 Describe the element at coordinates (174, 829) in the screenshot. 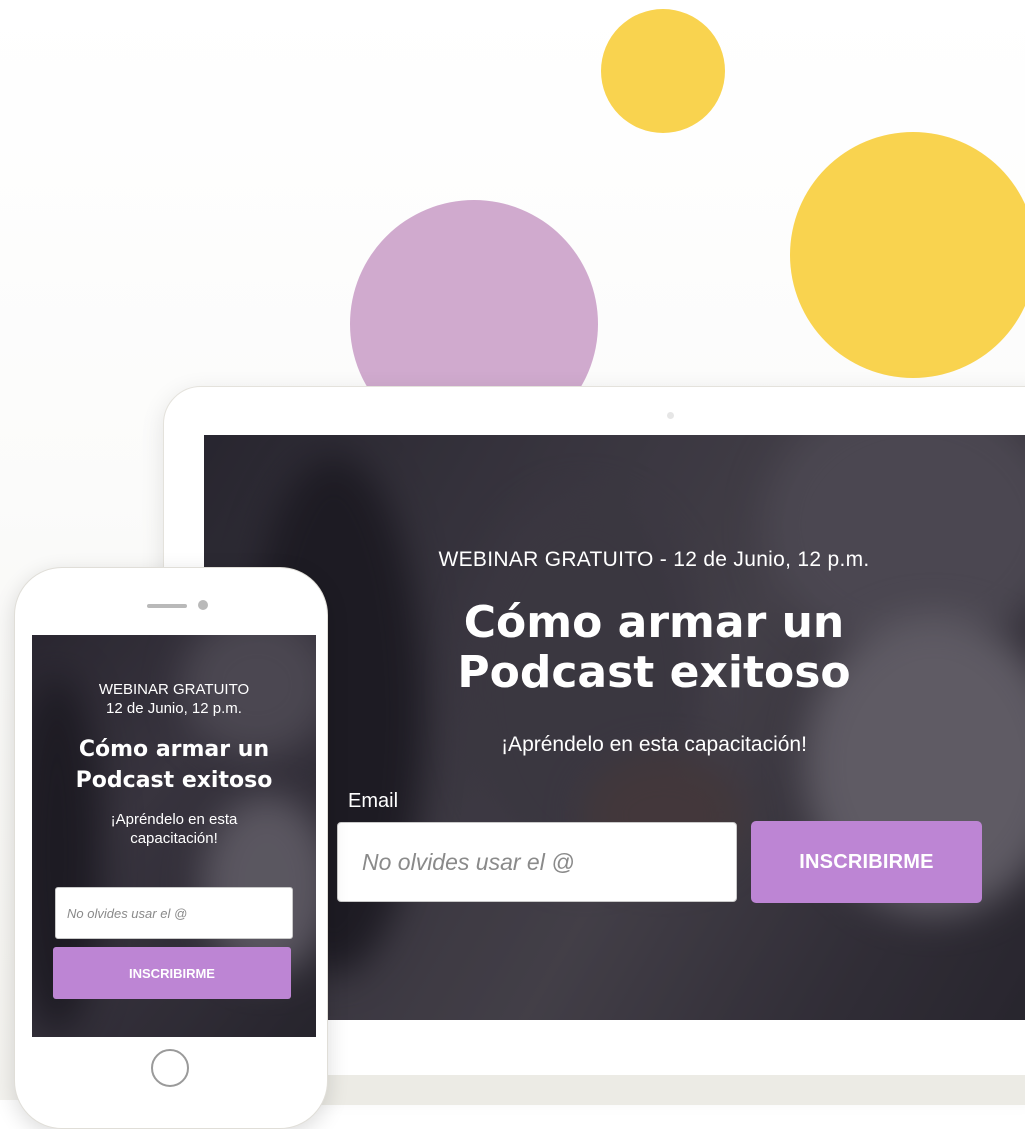

I see `subtitle: ¡Apréndelo en esta capacitación!` at that location.